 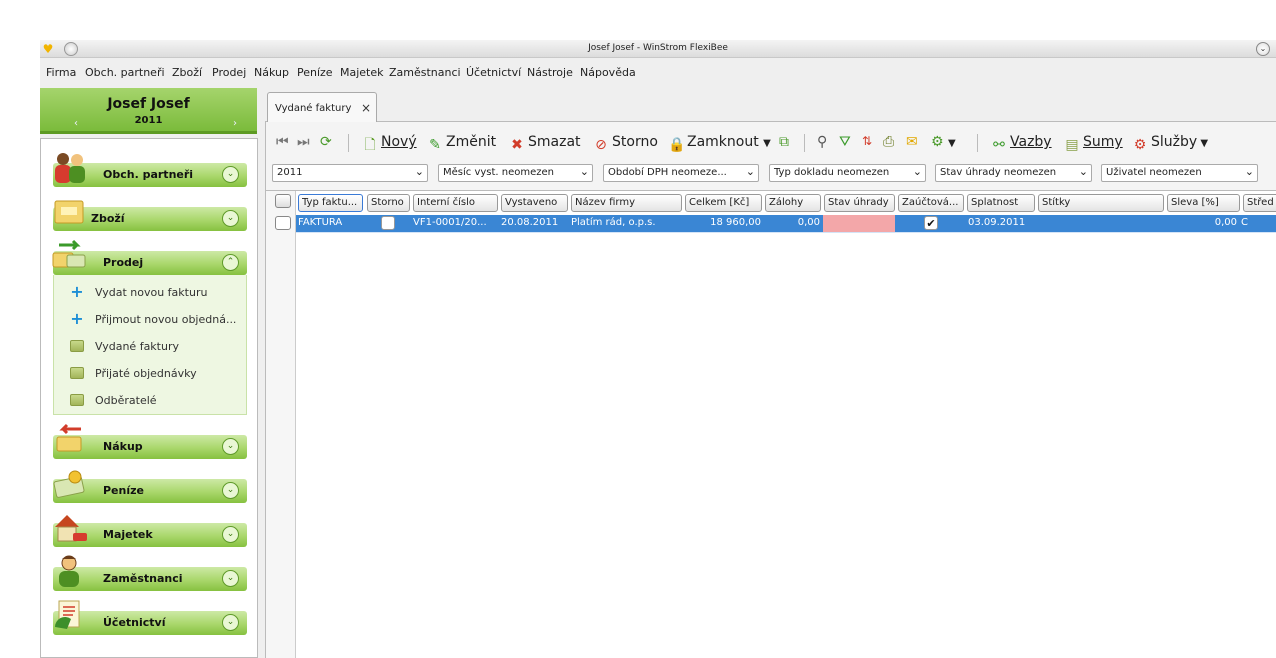 What do you see at coordinates (822, 144) in the screenshot?
I see `search-icon: ⚲` at bounding box center [822, 144].